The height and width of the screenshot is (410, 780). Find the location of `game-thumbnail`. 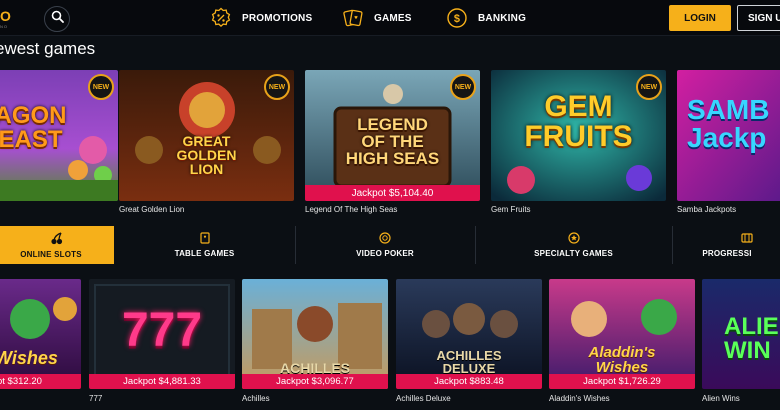

game-thumbnail is located at coordinates (40, 334).